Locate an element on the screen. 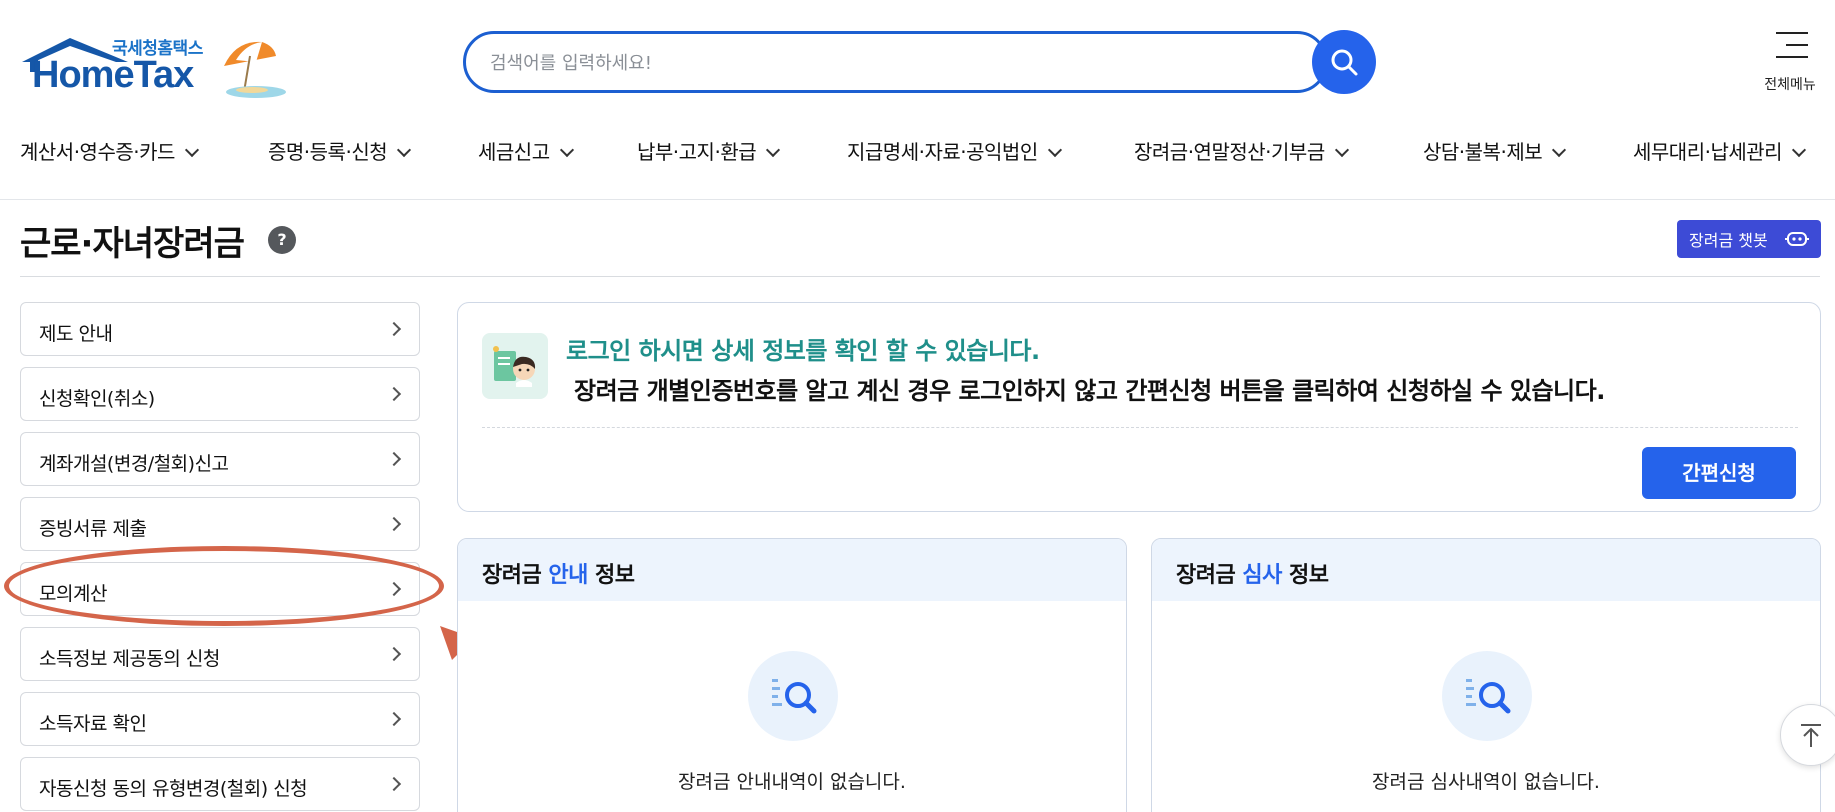 This screenshot has width=1835, height=812. card-empty-message: 장려금 심사내역이 없습니다. is located at coordinates (1486, 782).